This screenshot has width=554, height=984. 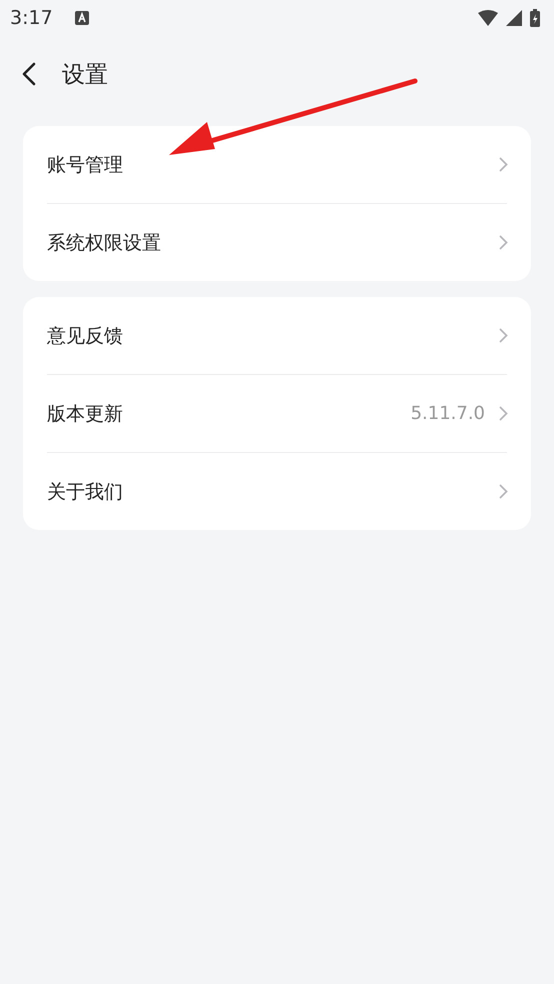 I want to click on settings-row: 意见反馈, so click(x=277, y=336).